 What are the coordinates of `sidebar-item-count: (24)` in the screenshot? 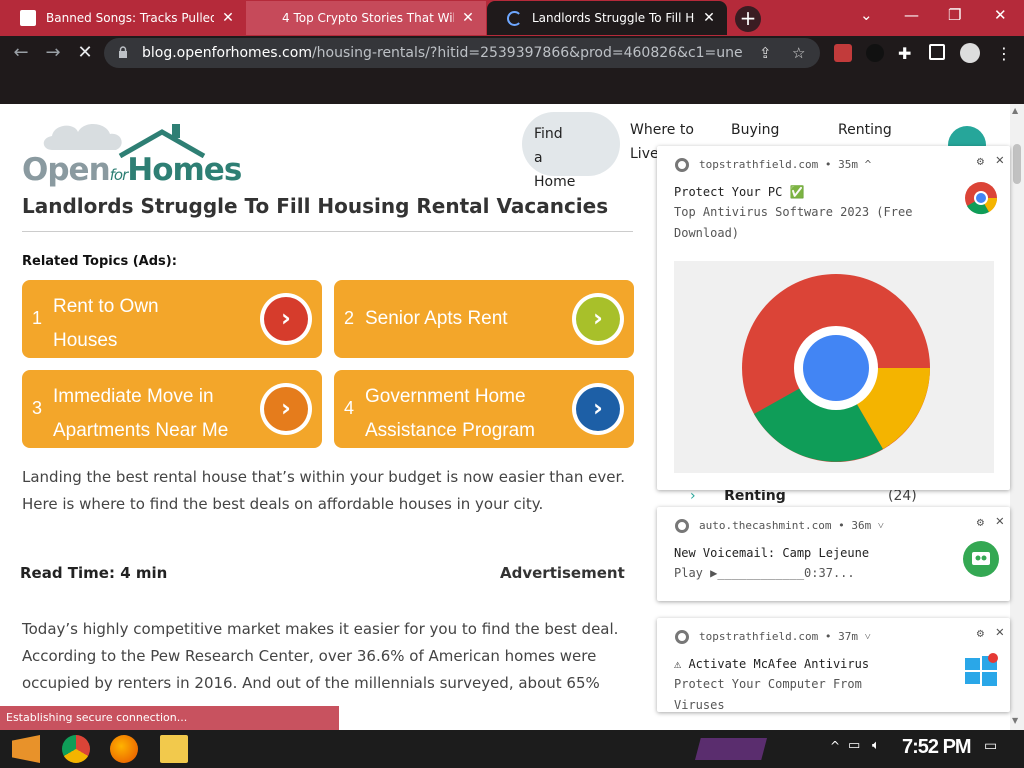 It's located at (902, 496).